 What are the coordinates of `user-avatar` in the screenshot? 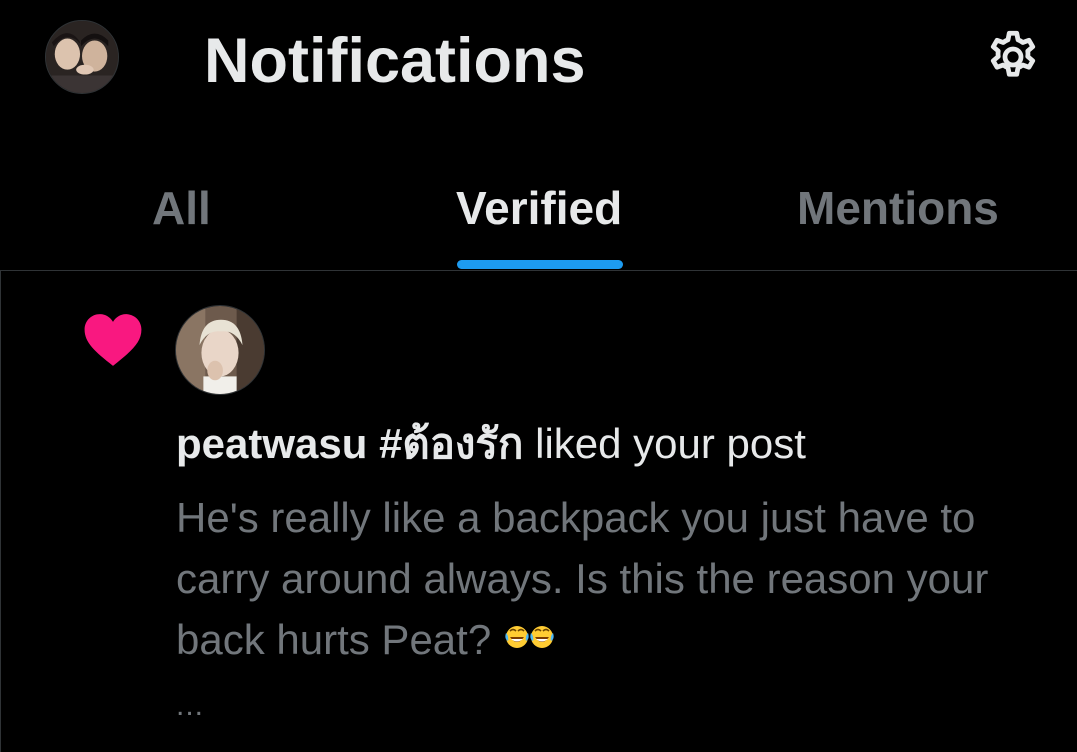 It's located at (220, 350).